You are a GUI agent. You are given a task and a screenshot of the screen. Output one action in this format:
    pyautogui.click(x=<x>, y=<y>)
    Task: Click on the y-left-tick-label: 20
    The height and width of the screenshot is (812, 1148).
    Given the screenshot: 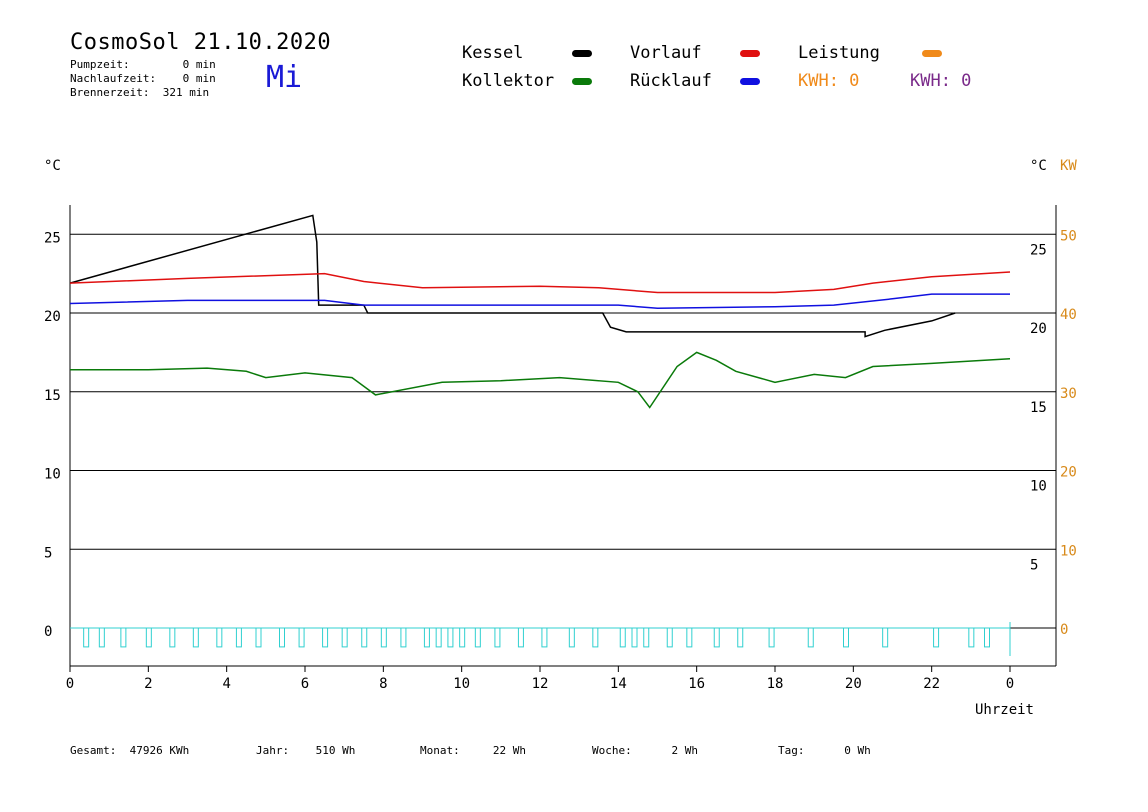 What is the action you would take?
    pyautogui.click(x=52, y=317)
    